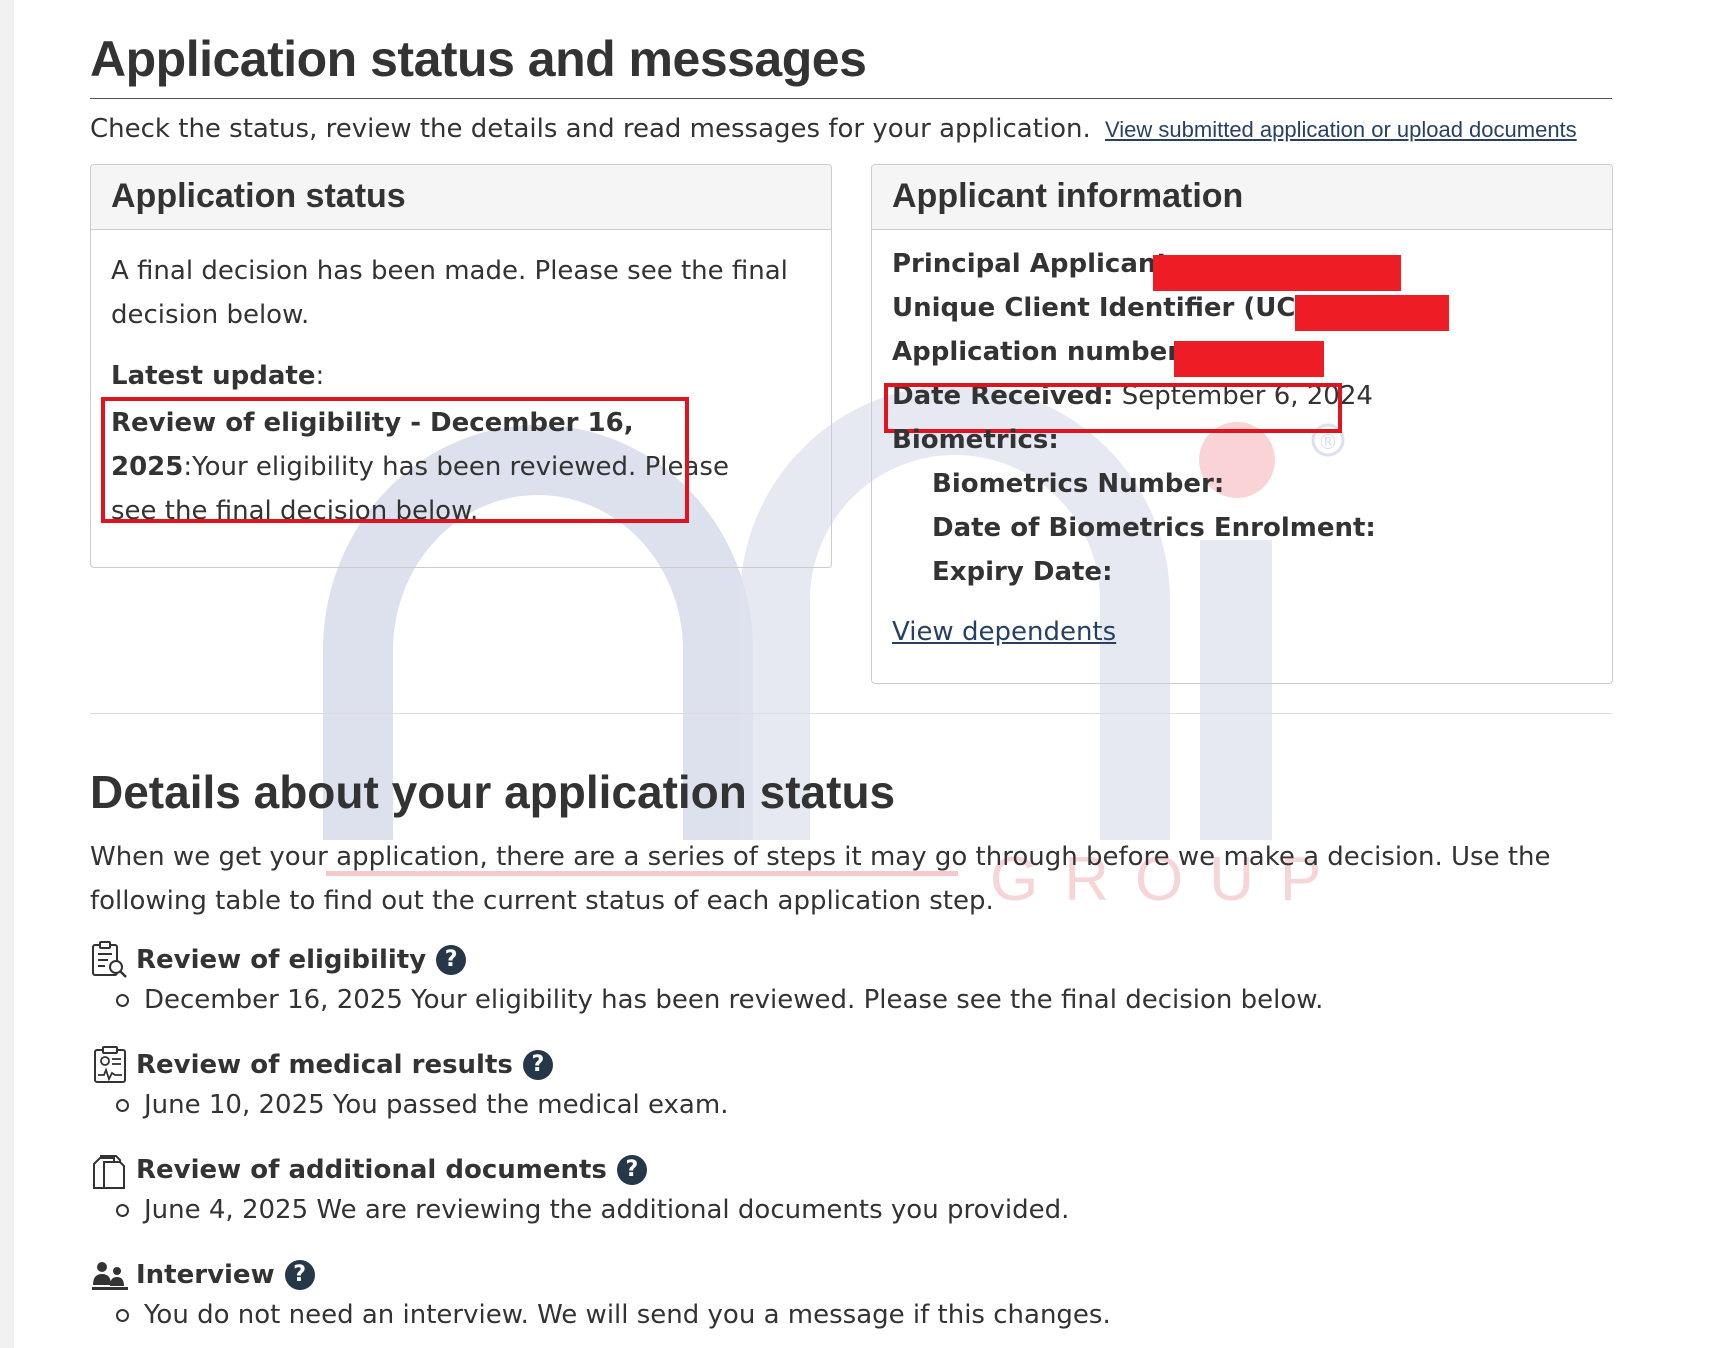 The height and width of the screenshot is (1348, 1722). I want to click on biometrics-date-row: Date of Biometrics Enrolment:, so click(1154, 528).